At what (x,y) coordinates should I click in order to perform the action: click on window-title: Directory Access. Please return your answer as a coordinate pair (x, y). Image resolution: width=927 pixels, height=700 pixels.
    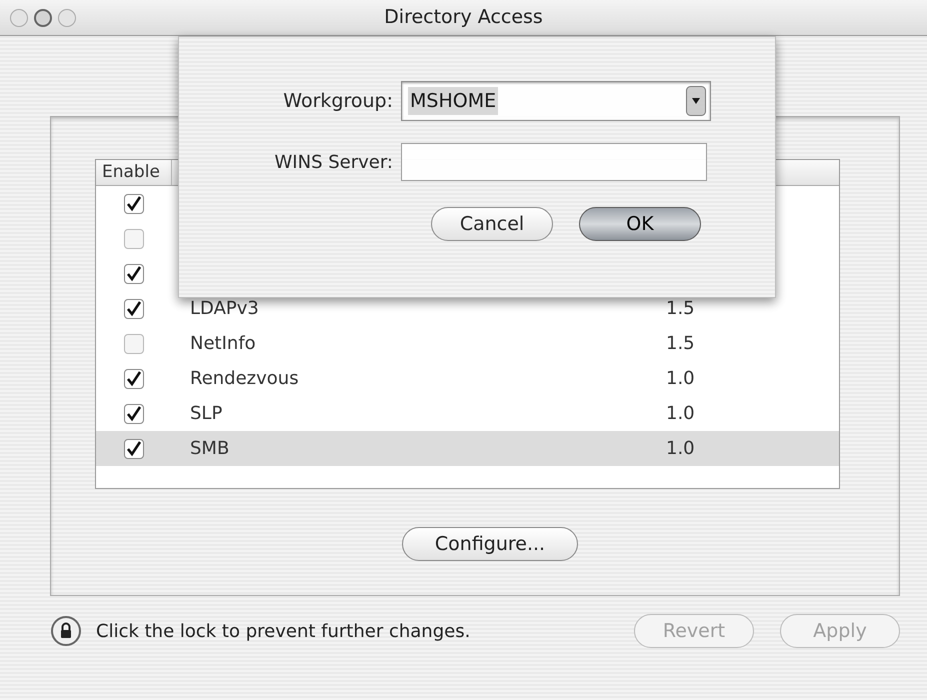
    Looking at the image, I should click on (463, 17).